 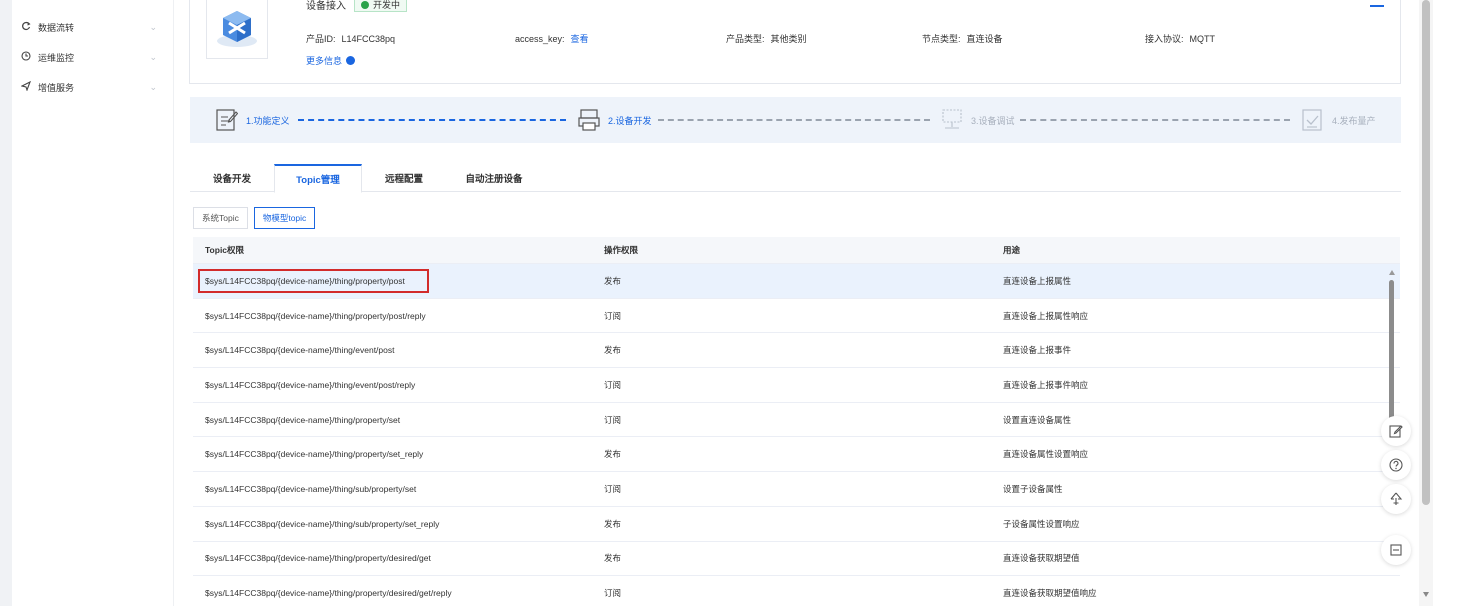 What do you see at coordinates (26, 27) in the screenshot?
I see `data-flow-icon` at bounding box center [26, 27].